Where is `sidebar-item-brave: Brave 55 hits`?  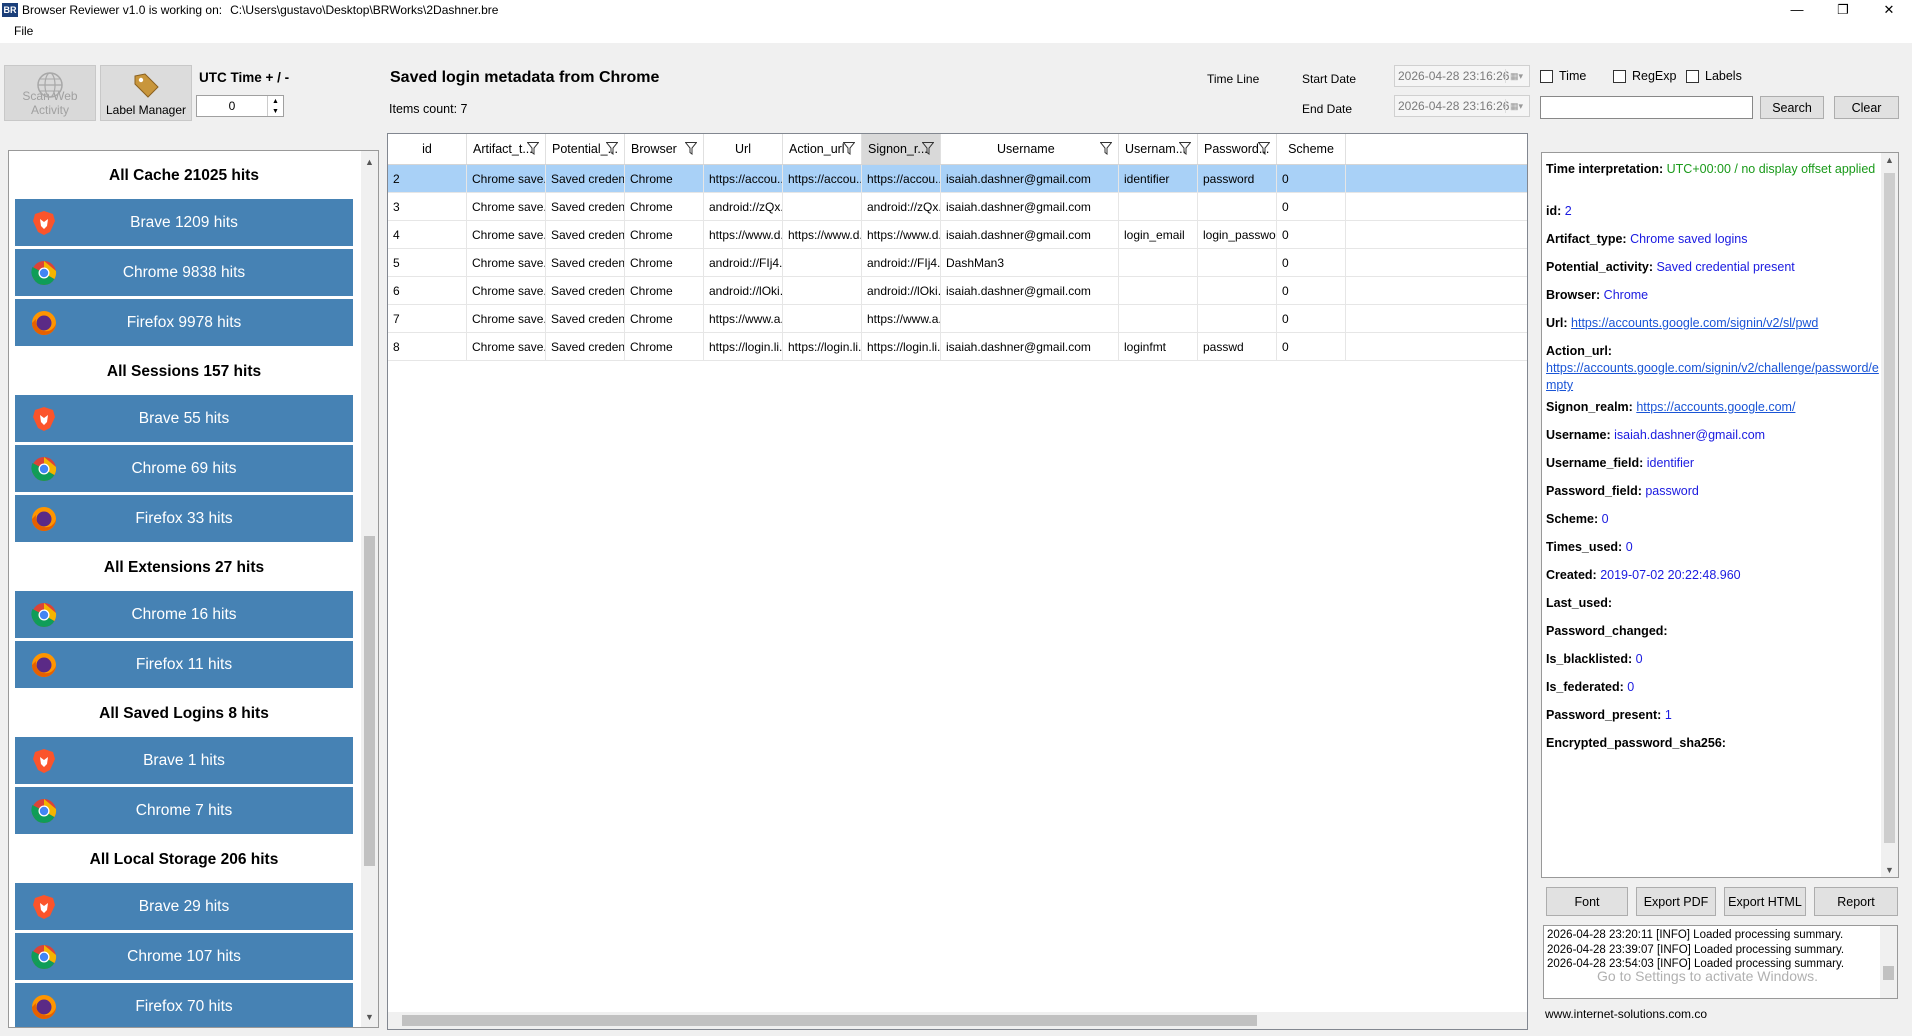 sidebar-item-brave: Brave 55 hits is located at coordinates (184, 418).